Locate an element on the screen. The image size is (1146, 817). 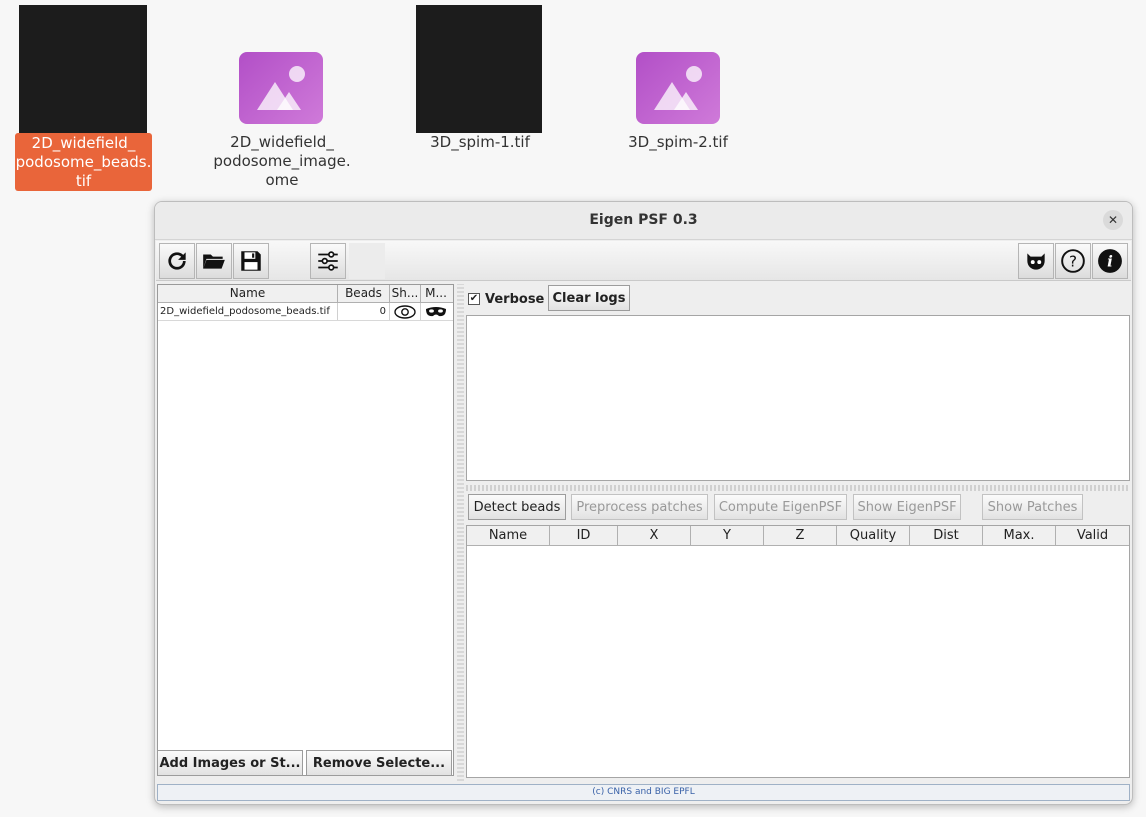
refresh-icon is located at coordinates (177, 261).